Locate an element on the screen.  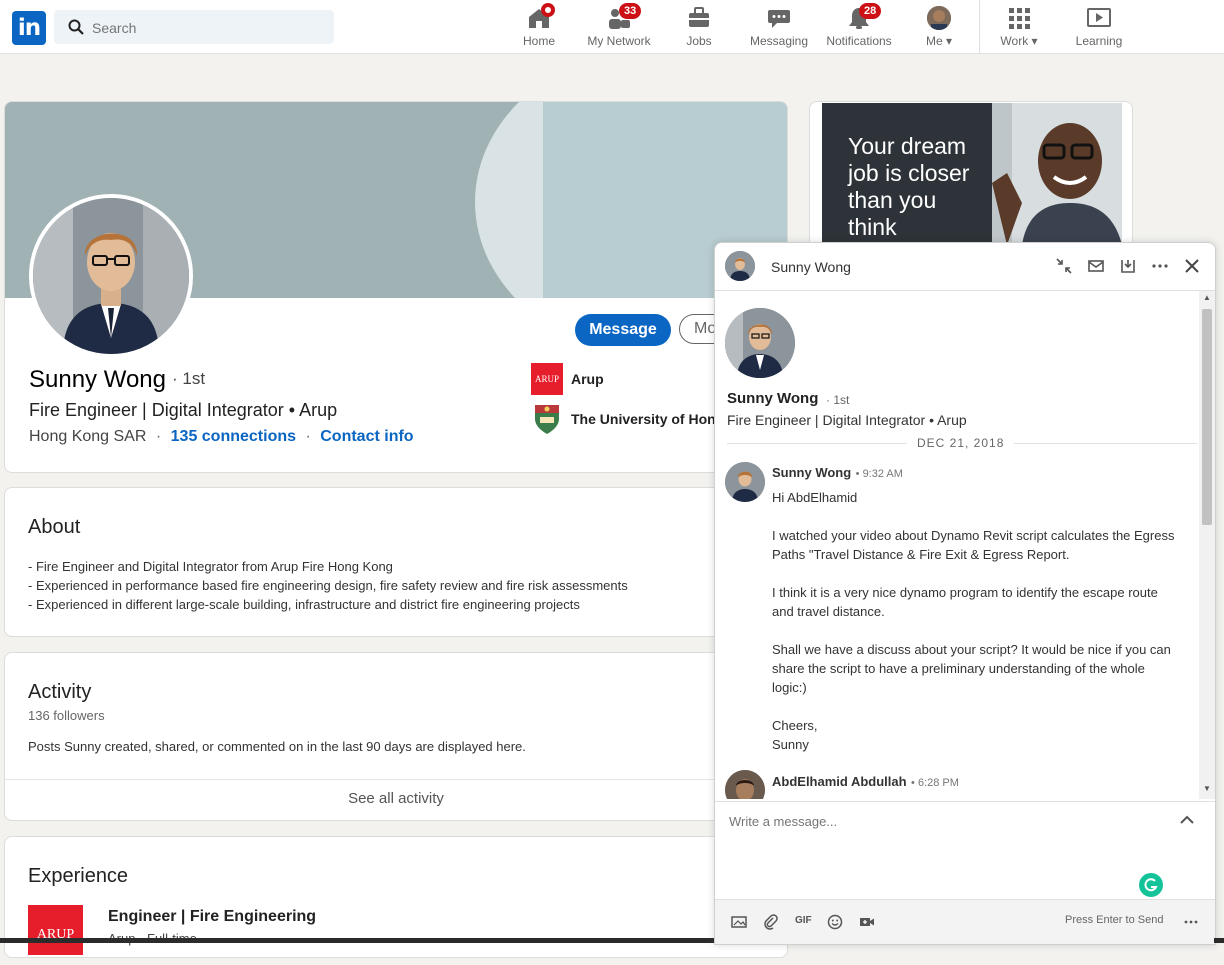
chat-profile-degree: · 1st is located at coordinates (838, 400).